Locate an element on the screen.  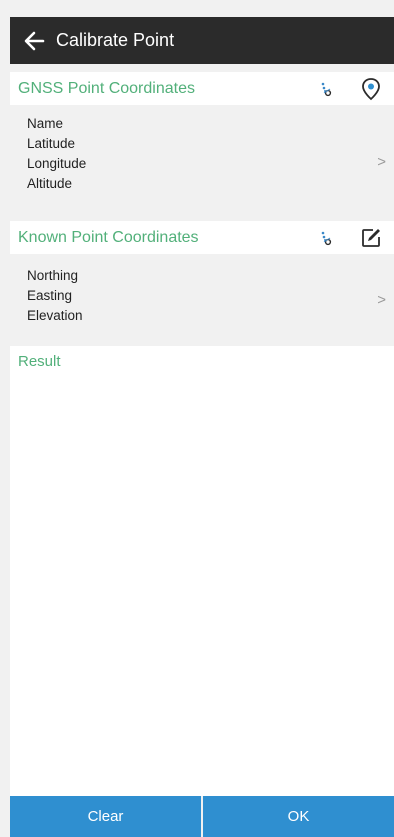
gnss-field-latitude: Latitude is located at coordinates (51, 143).